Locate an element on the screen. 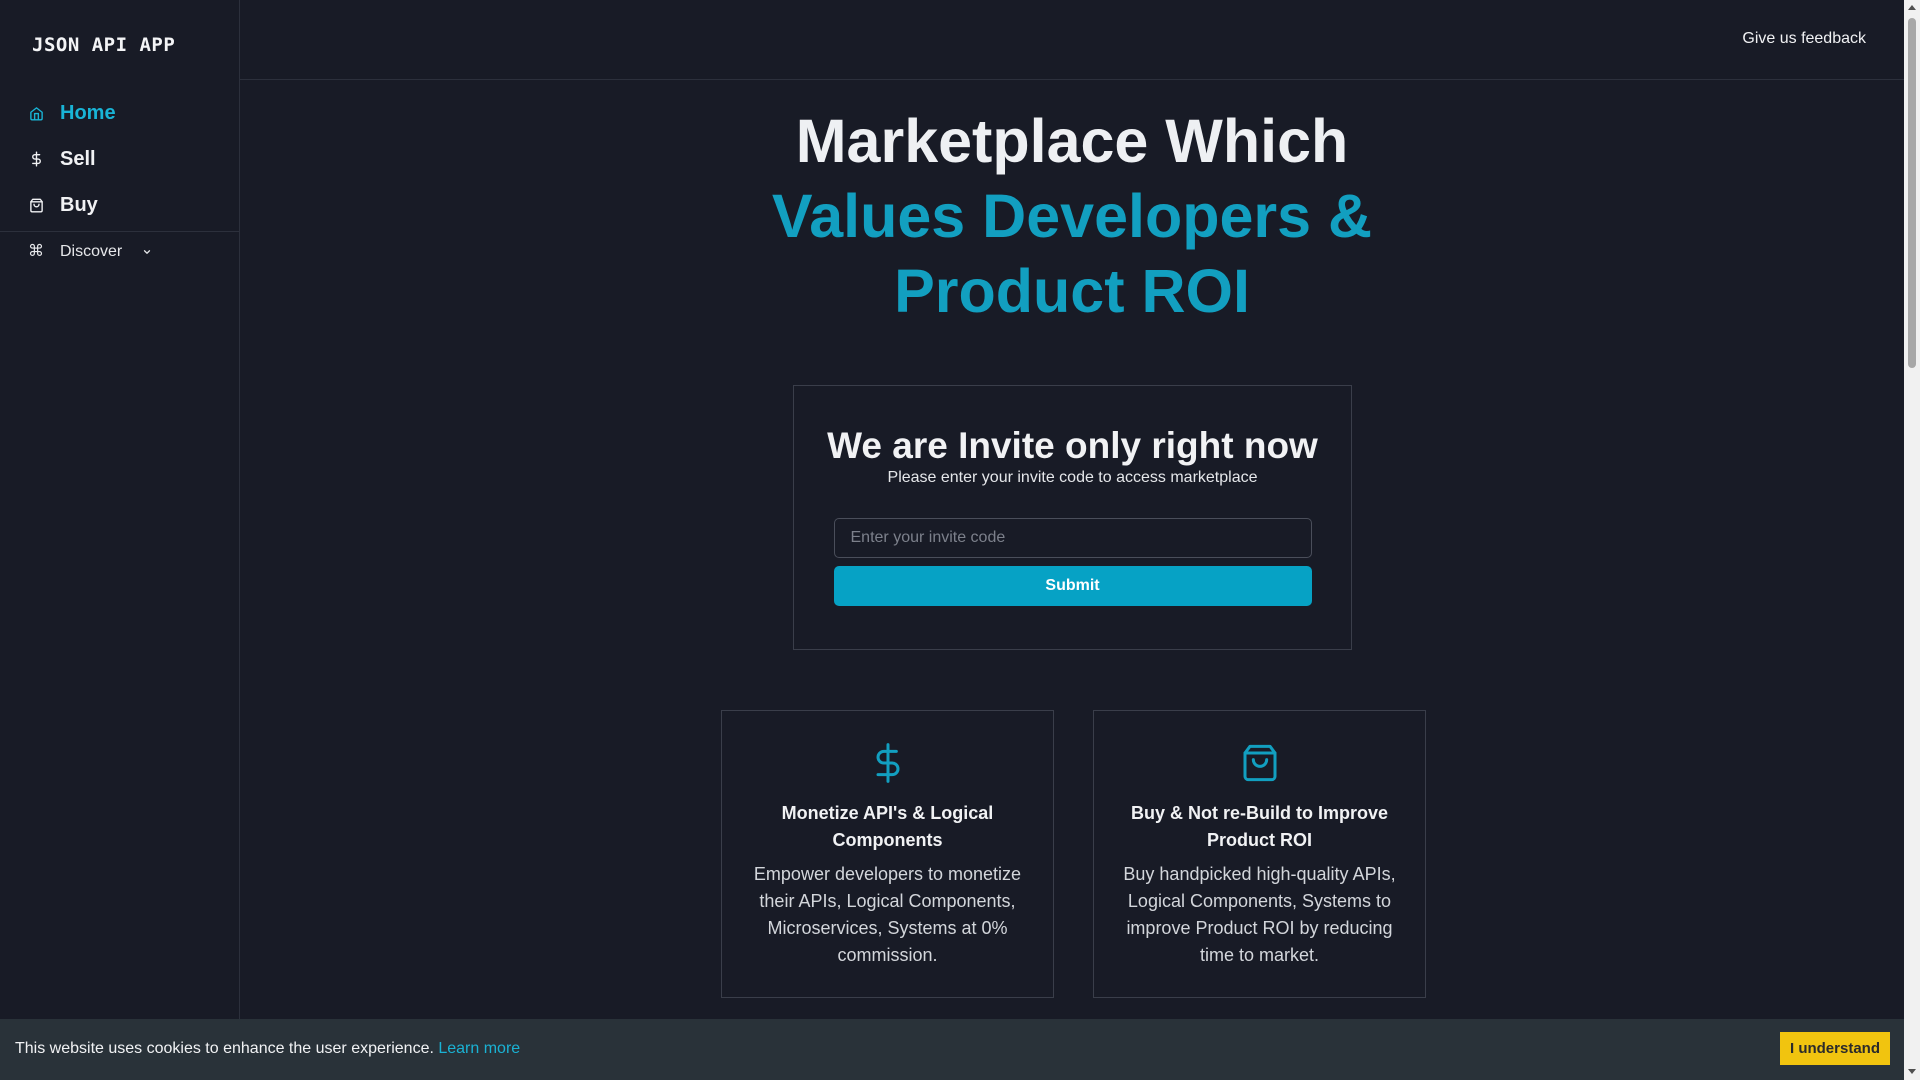 The width and height of the screenshot is (1920, 1080). app-logo: JSON API APP is located at coordinates (103, 45).